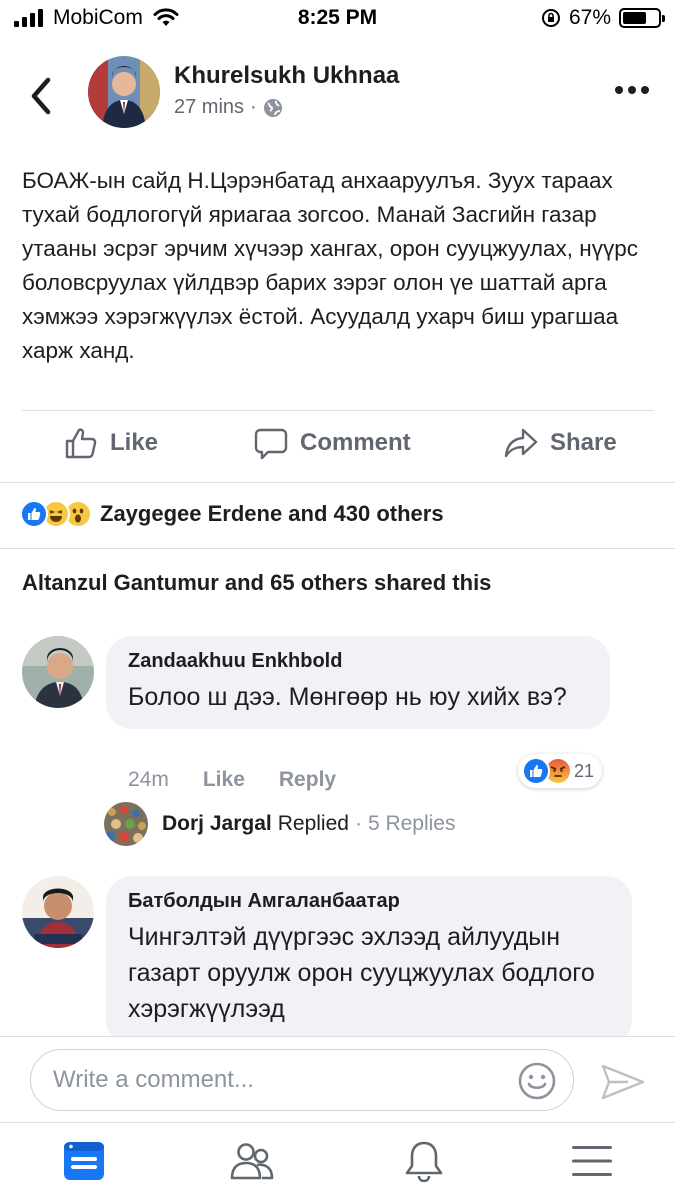 The image size is (675, 1200). What do you see at coordinates (28, 18) in the screenshot?
I see `signal-icon` at bounding box center [28, 18].